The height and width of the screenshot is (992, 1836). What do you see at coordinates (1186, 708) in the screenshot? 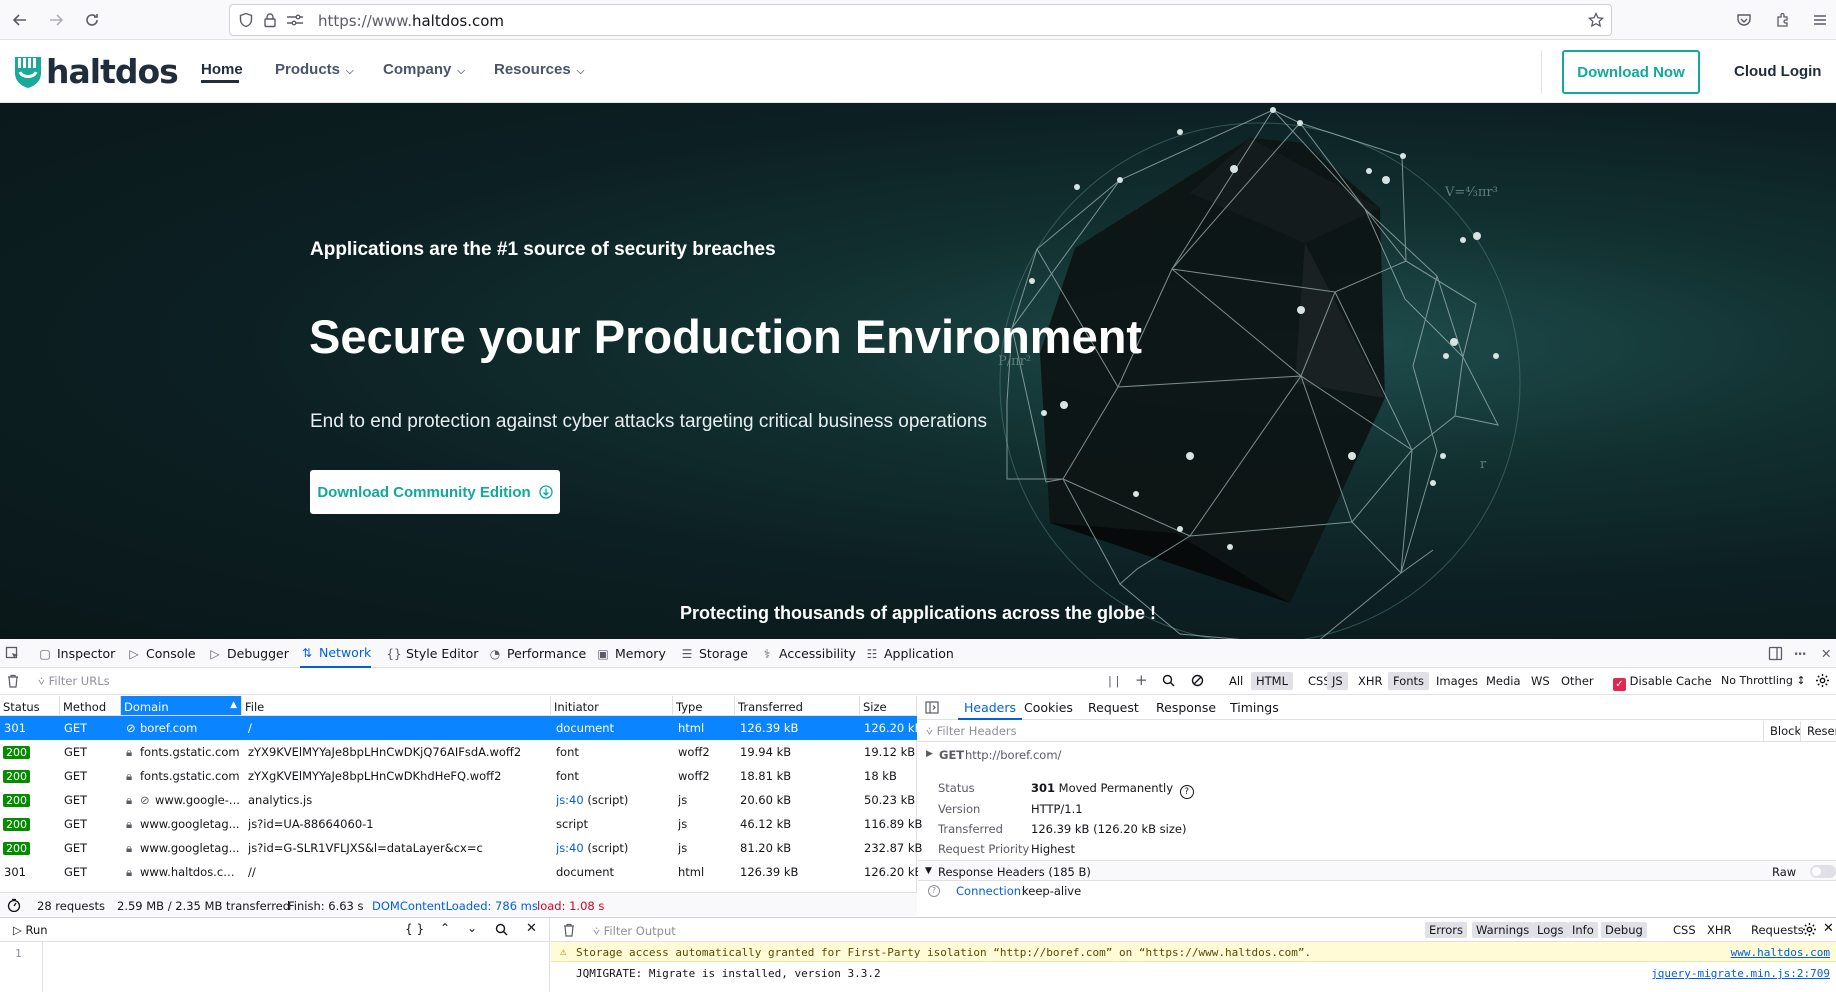
I see `tab-response: Response` at bounding box center [1186, 708].